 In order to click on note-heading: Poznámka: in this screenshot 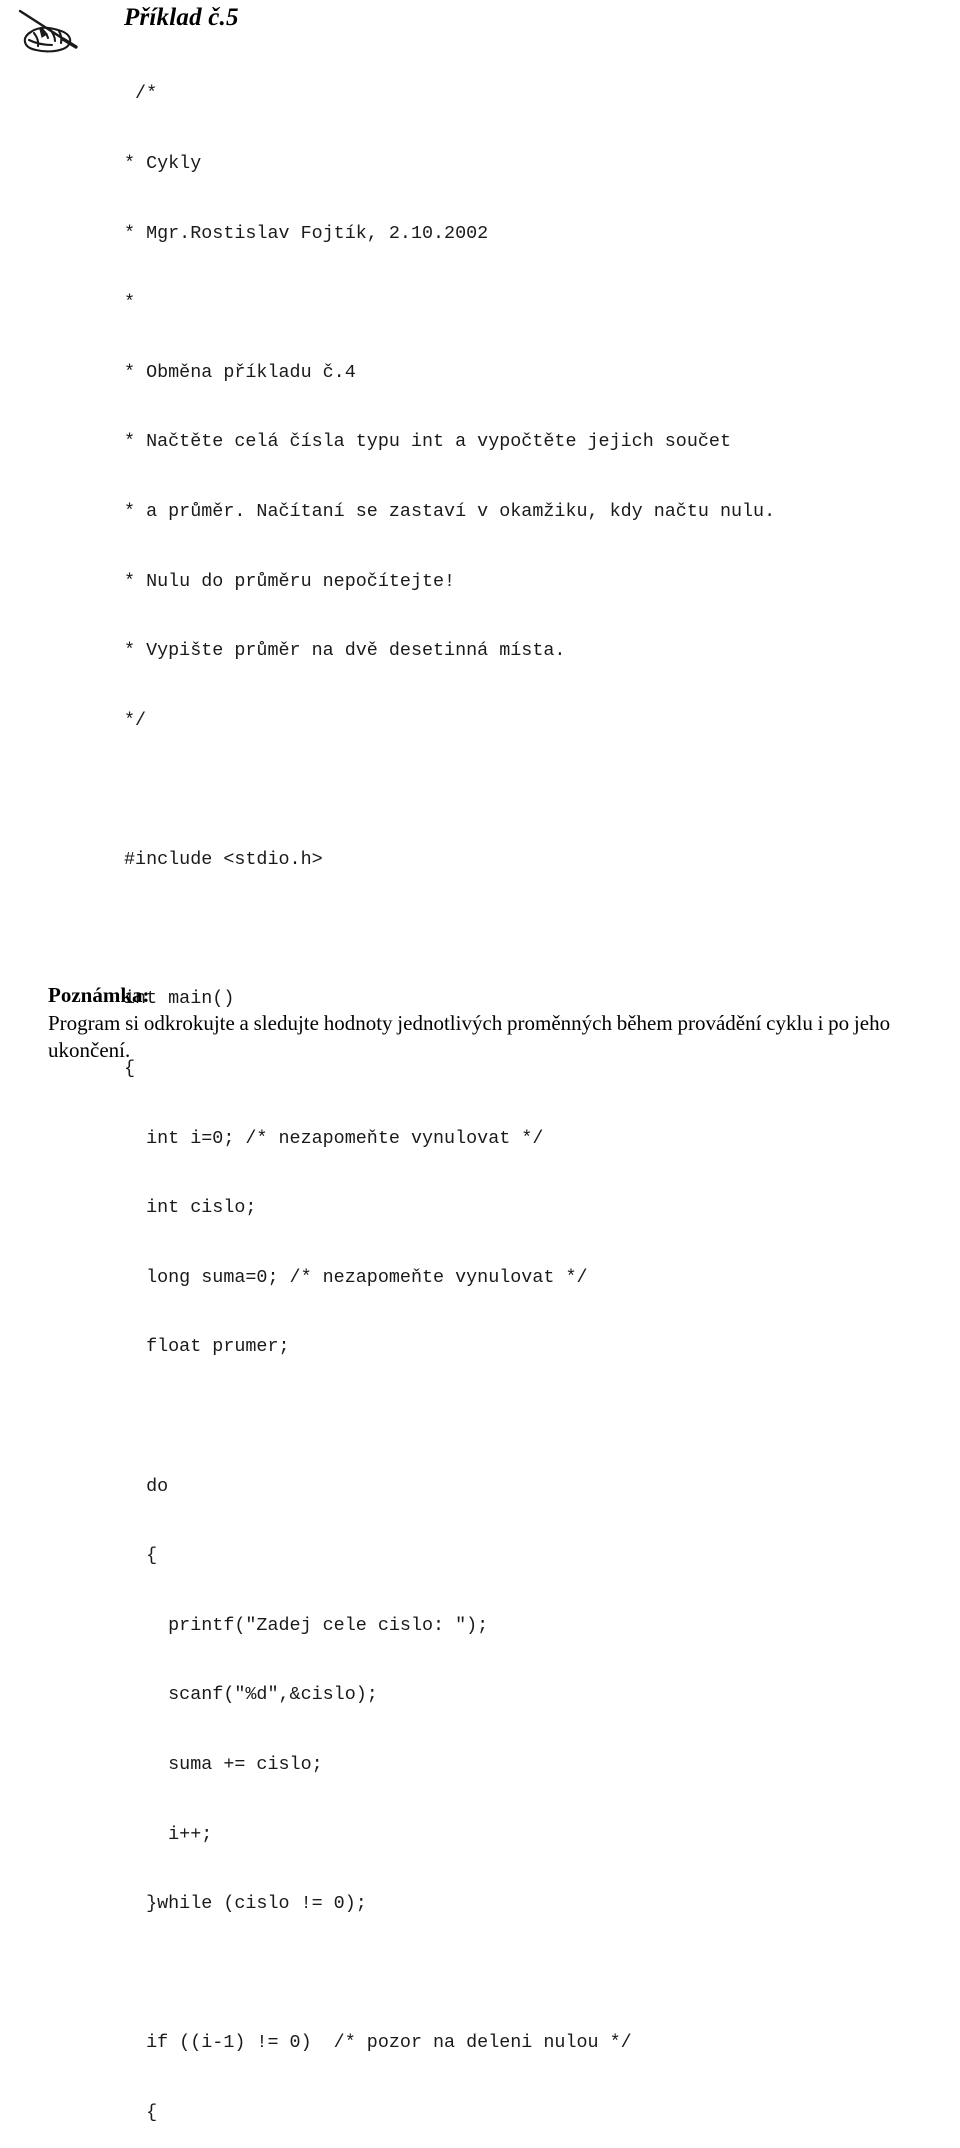, I will do `click(99, 995)`.